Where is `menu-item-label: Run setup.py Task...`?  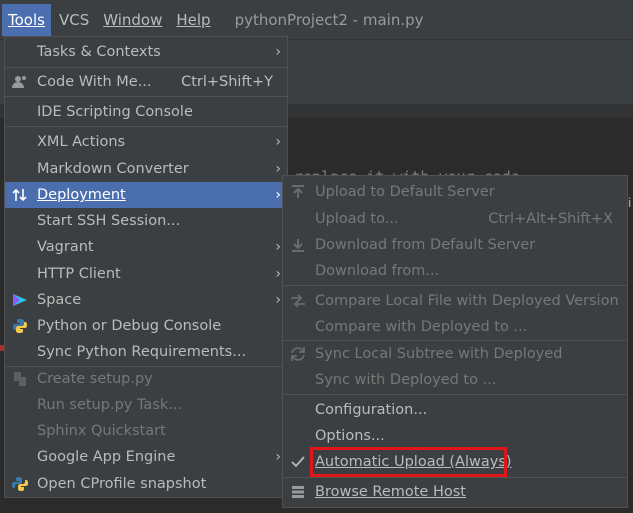 menu-item-label: Run setup.py Task... is located at coordinates (110, 405).